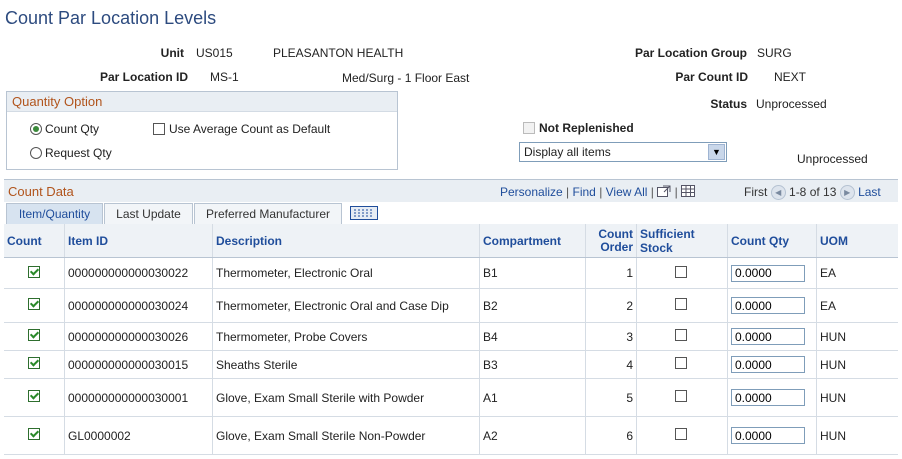 The width and height of the screenshot is (902, 459). Describe the element at coordinates (531, 192) in the screenshot. I see `personalize-link: Personalize` at that location.